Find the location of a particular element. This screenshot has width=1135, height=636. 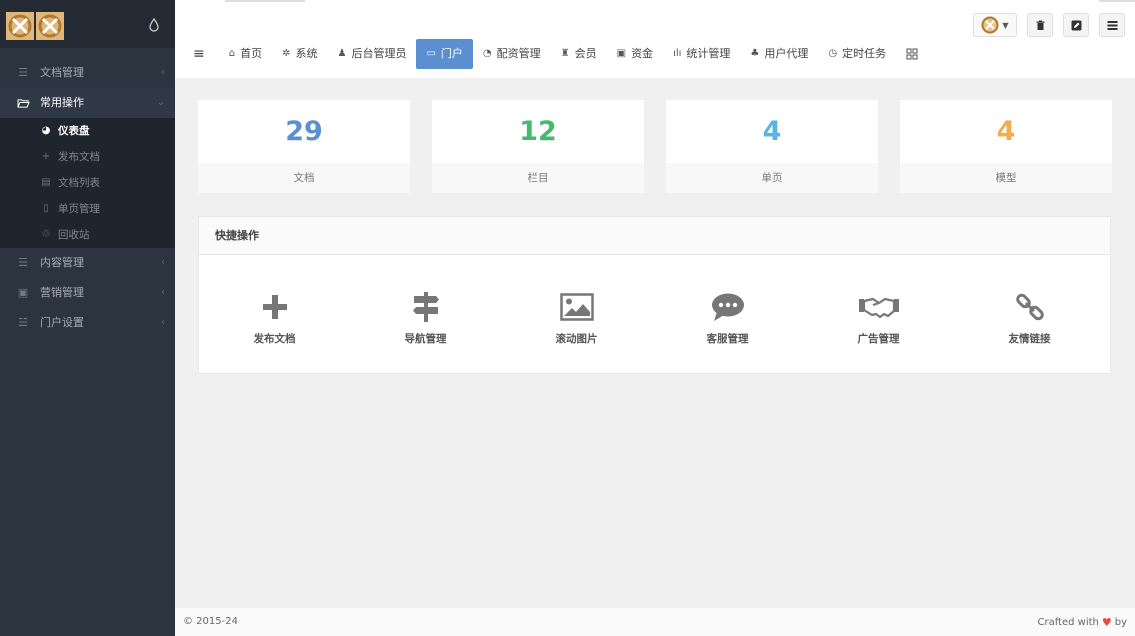

sidebar-item-marketing: ▣ 营销管理 ‹ is located at coordinates (87, 293).